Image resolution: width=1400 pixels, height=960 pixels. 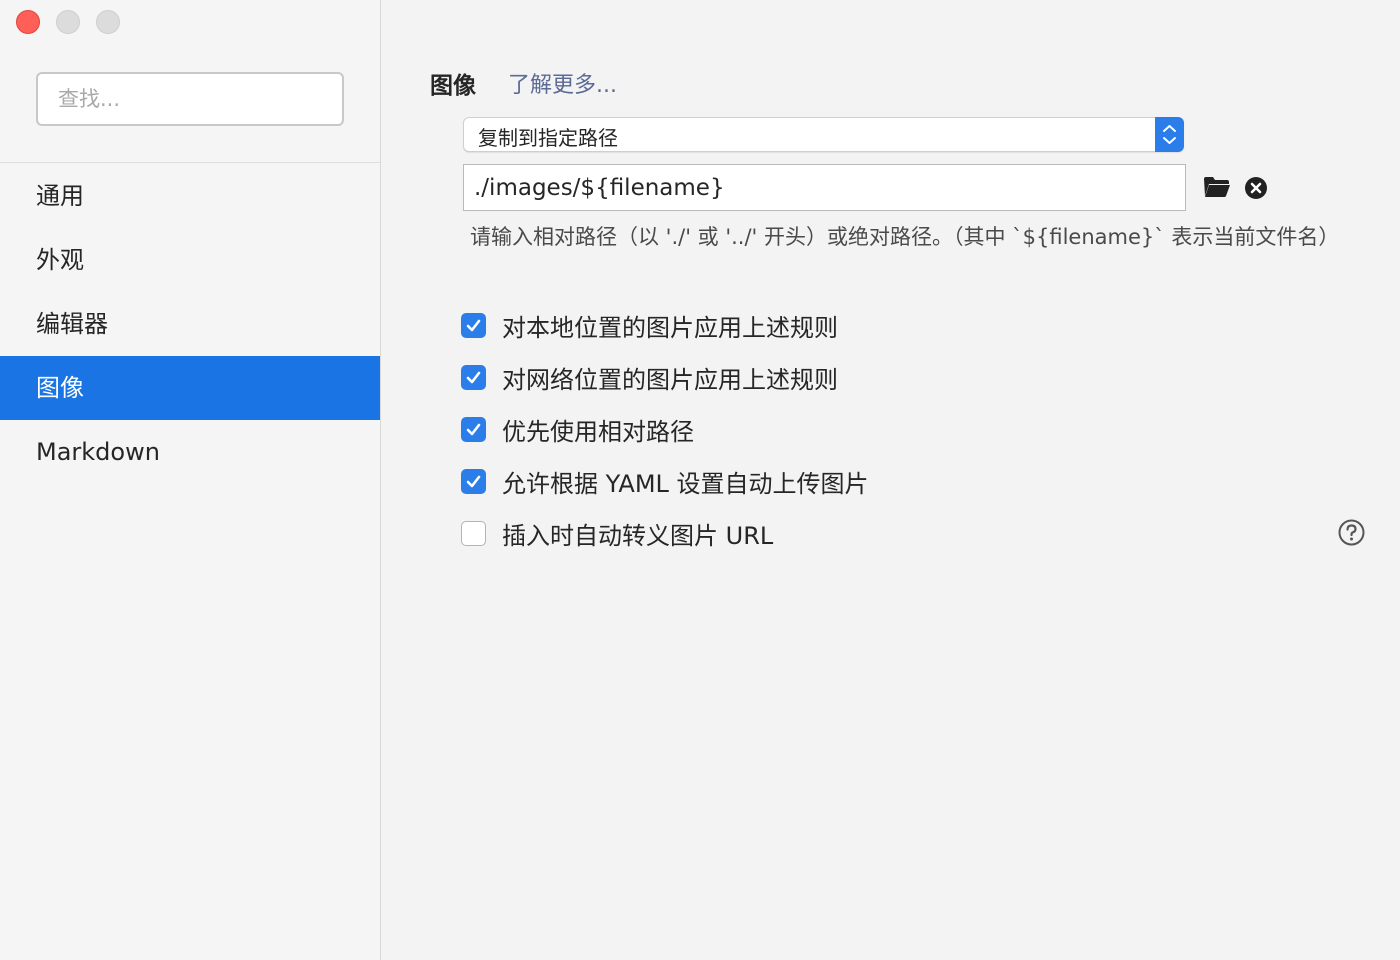 What do you see at coordinates (685, 483) in the screenshot?
I see `option-label: 允许根据 YAML 设置自动上传图片` at bounding box center [685, 483].